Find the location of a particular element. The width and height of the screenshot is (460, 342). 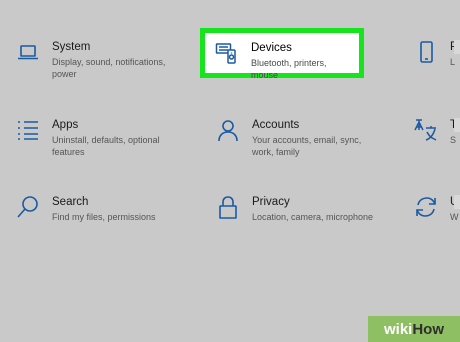

tile-description: Location, camera, microphone is located at coordinates (313, 217).